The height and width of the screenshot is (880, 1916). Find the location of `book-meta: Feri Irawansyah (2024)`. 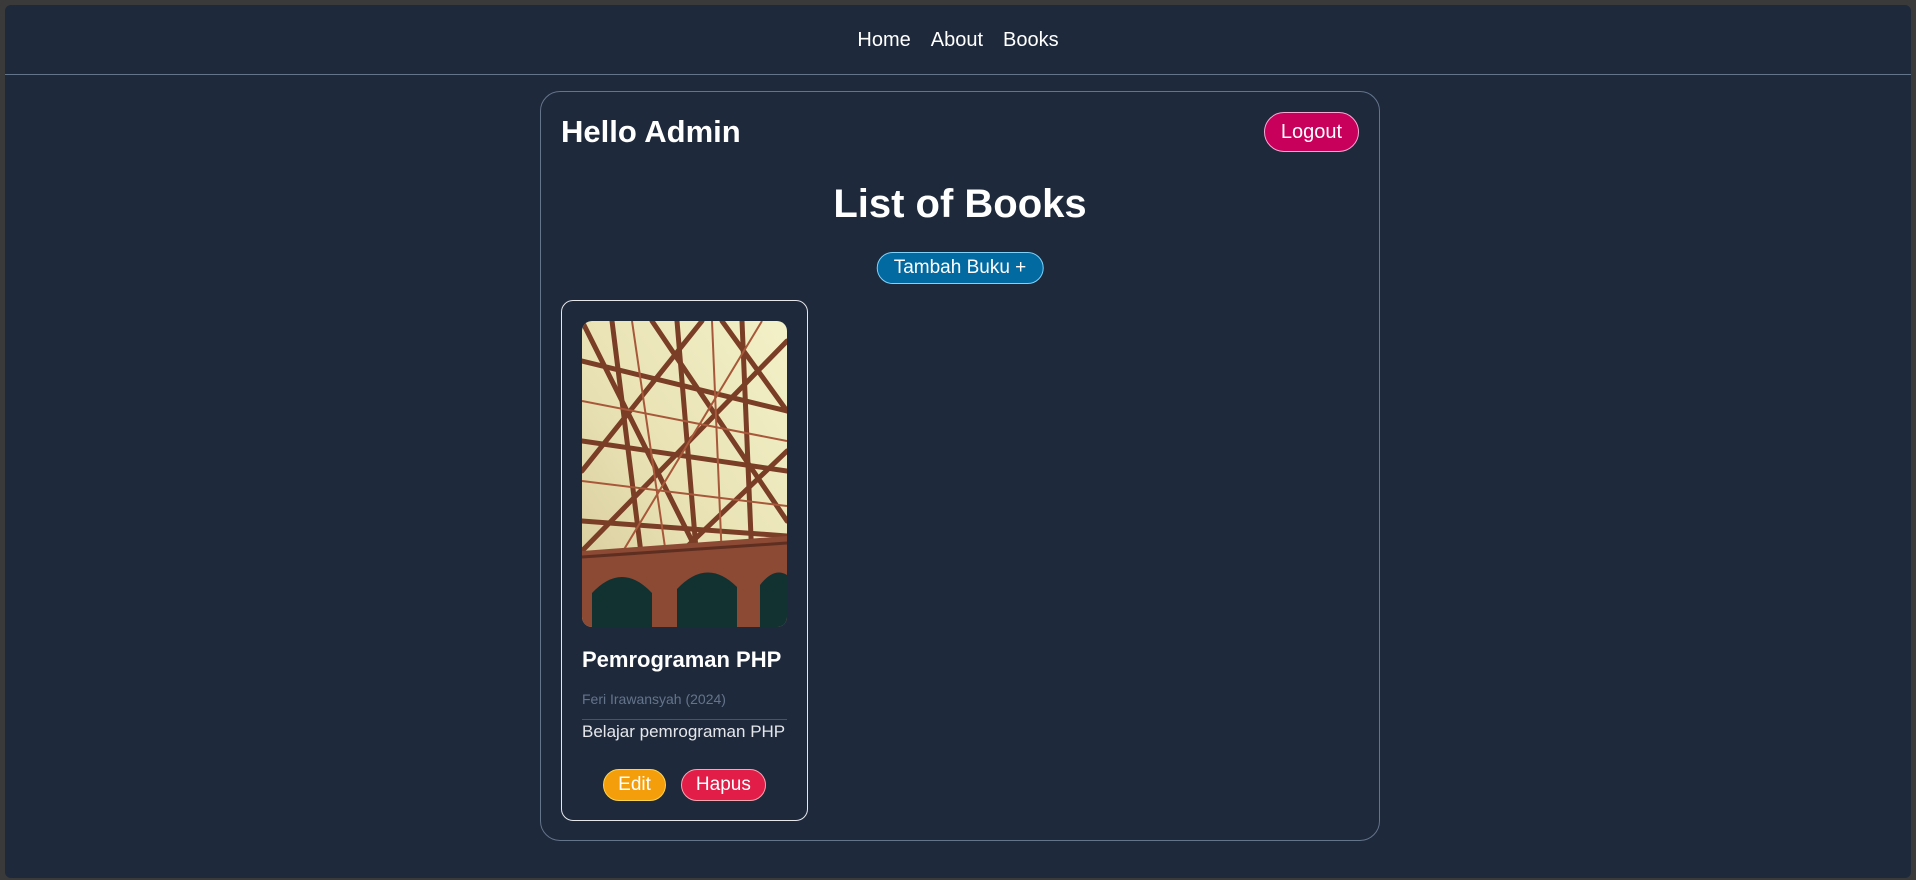

book-meta: Feri Irawansyah (2024) is located at coordinates (654, 699).